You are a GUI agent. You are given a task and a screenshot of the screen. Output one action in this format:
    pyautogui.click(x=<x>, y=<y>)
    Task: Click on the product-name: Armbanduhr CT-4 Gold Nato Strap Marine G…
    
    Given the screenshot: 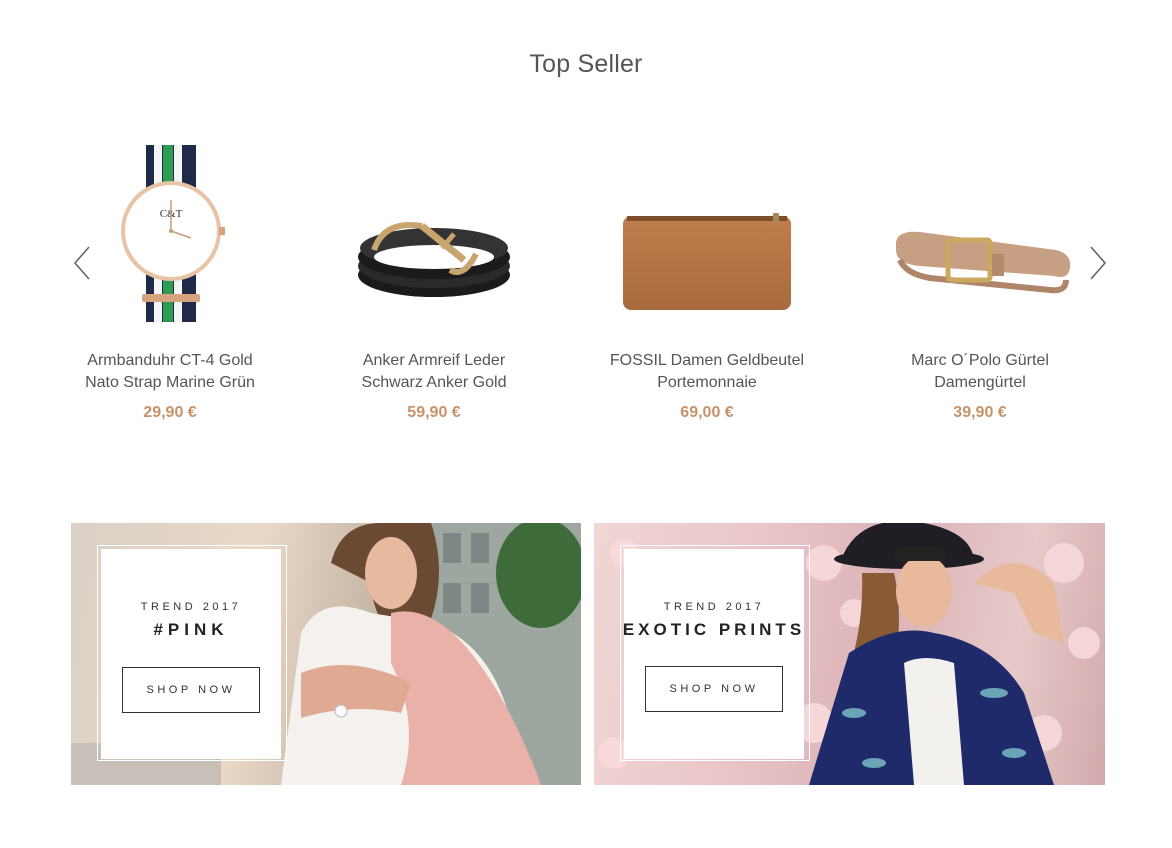 What is the action you would take?
    pyautogui.click(x=170, y=372)
    